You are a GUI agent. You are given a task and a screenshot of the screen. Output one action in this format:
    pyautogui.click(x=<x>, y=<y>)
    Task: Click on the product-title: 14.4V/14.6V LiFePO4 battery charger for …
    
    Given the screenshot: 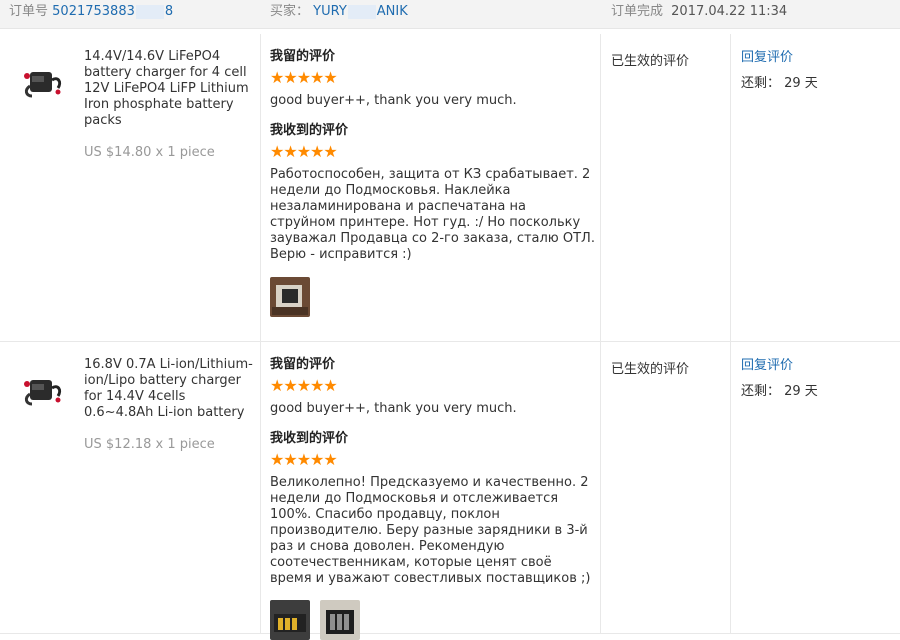 What is the action you would take?
    pyautogui.click(x=169, y=89)
    